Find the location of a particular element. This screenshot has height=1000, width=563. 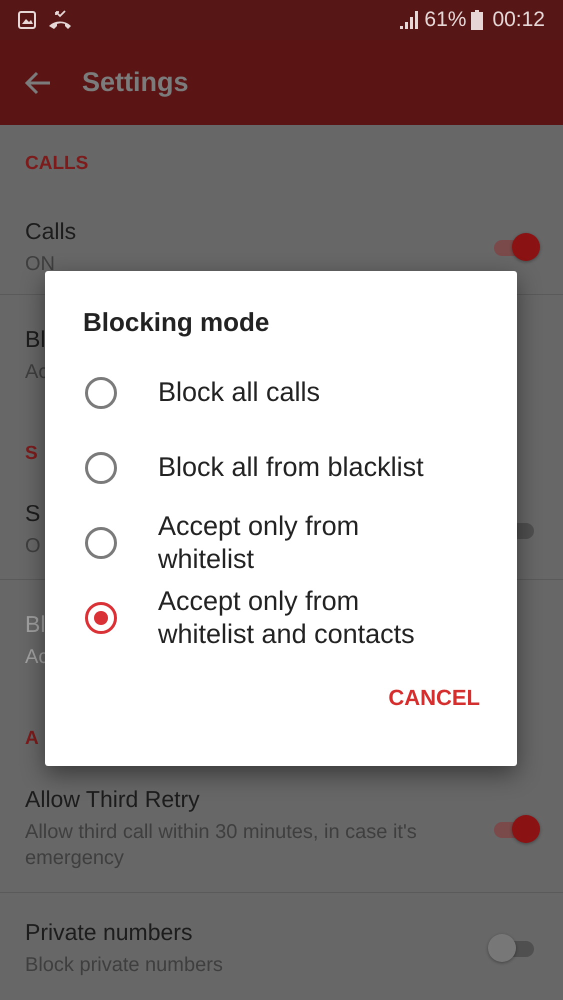

setting-title: Calls is located at coordinates (50, 231).